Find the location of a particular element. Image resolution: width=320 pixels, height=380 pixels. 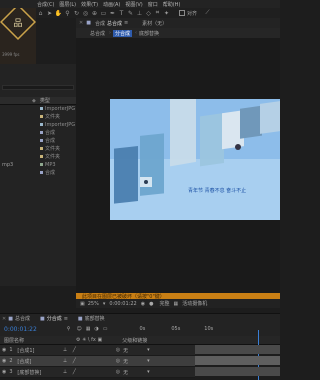

footage-tab: 素材（无） is located at coordinates (154, 23).